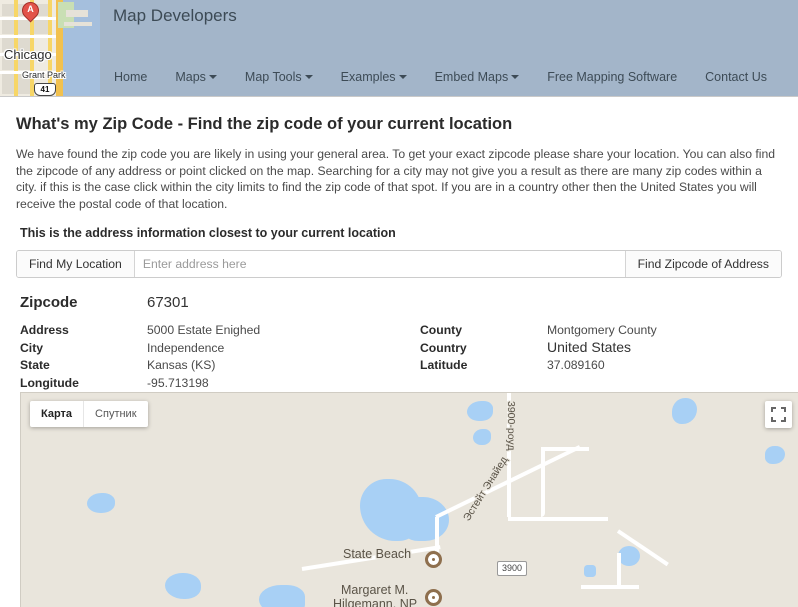  I want to click on find-zipcode-of-address-button: Find Zipcode of Address, so click(702, 264).